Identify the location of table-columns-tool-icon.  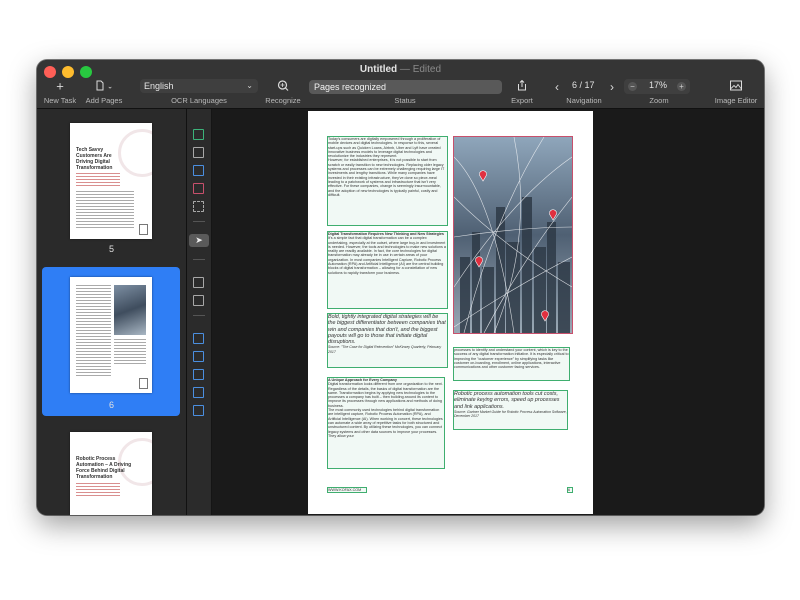
(198, 338).